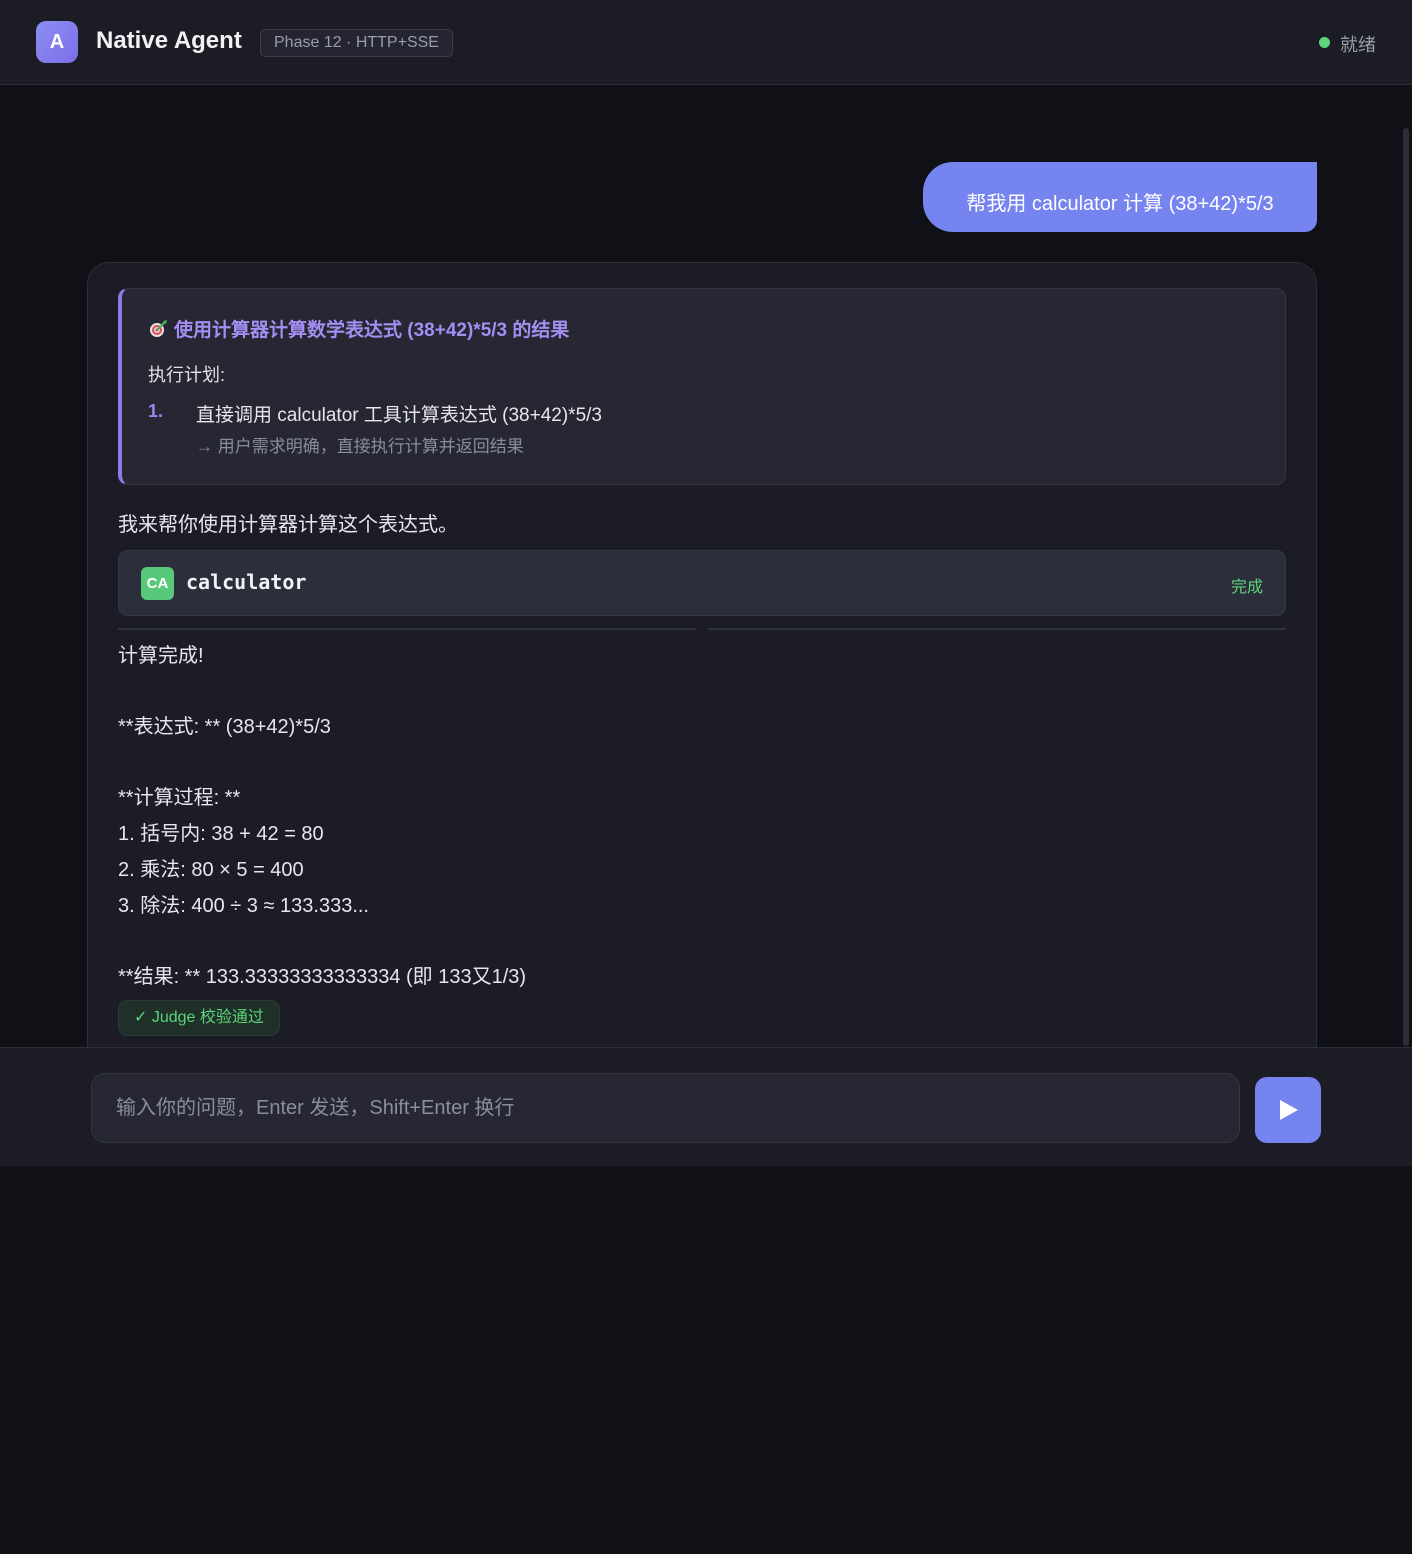 Image resolution: width=1412 pixels, height=1554 pixels. I want to click on result-line: 1. 括号内: 38 + 42 = 80, so click(221, 834).